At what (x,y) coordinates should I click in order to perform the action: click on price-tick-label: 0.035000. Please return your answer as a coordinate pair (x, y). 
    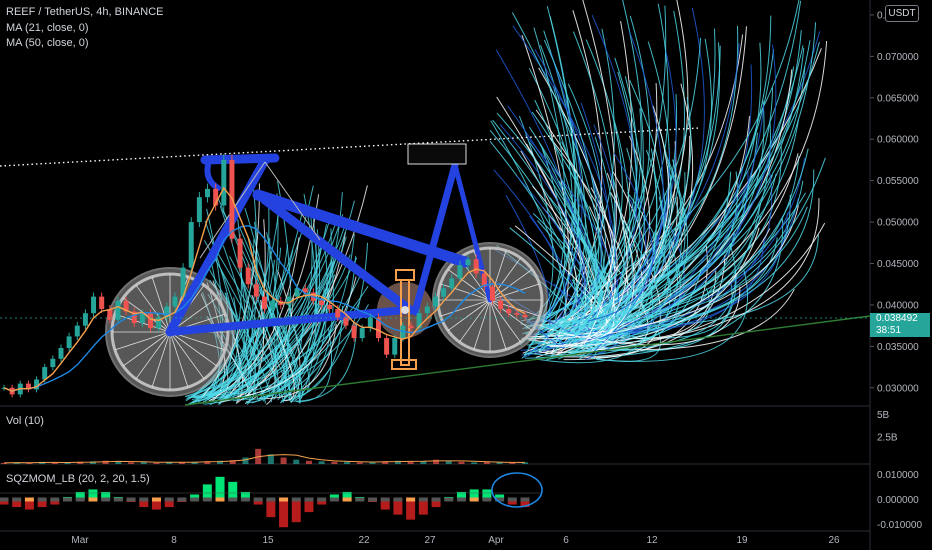
    Looking at the image, I should click on (898, 347).